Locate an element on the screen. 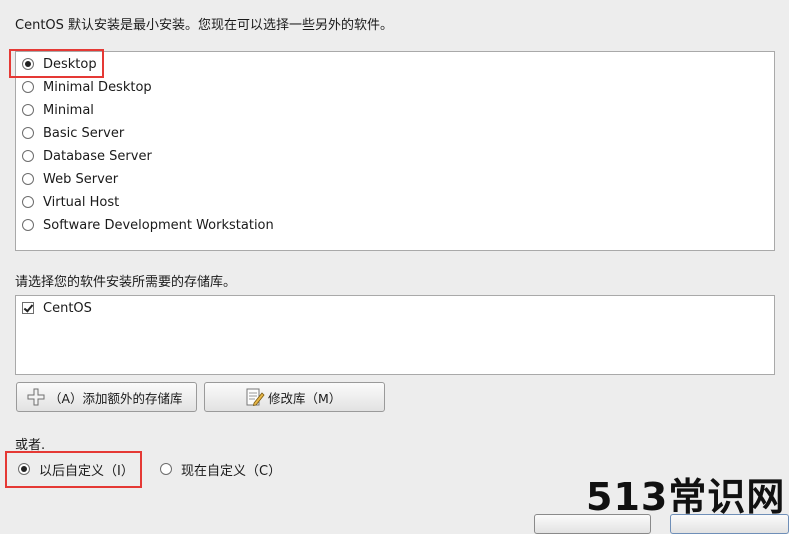 This screenshot has width=789, height=534. option-basic-server: Basic Server is located at coordinates (73, 133).